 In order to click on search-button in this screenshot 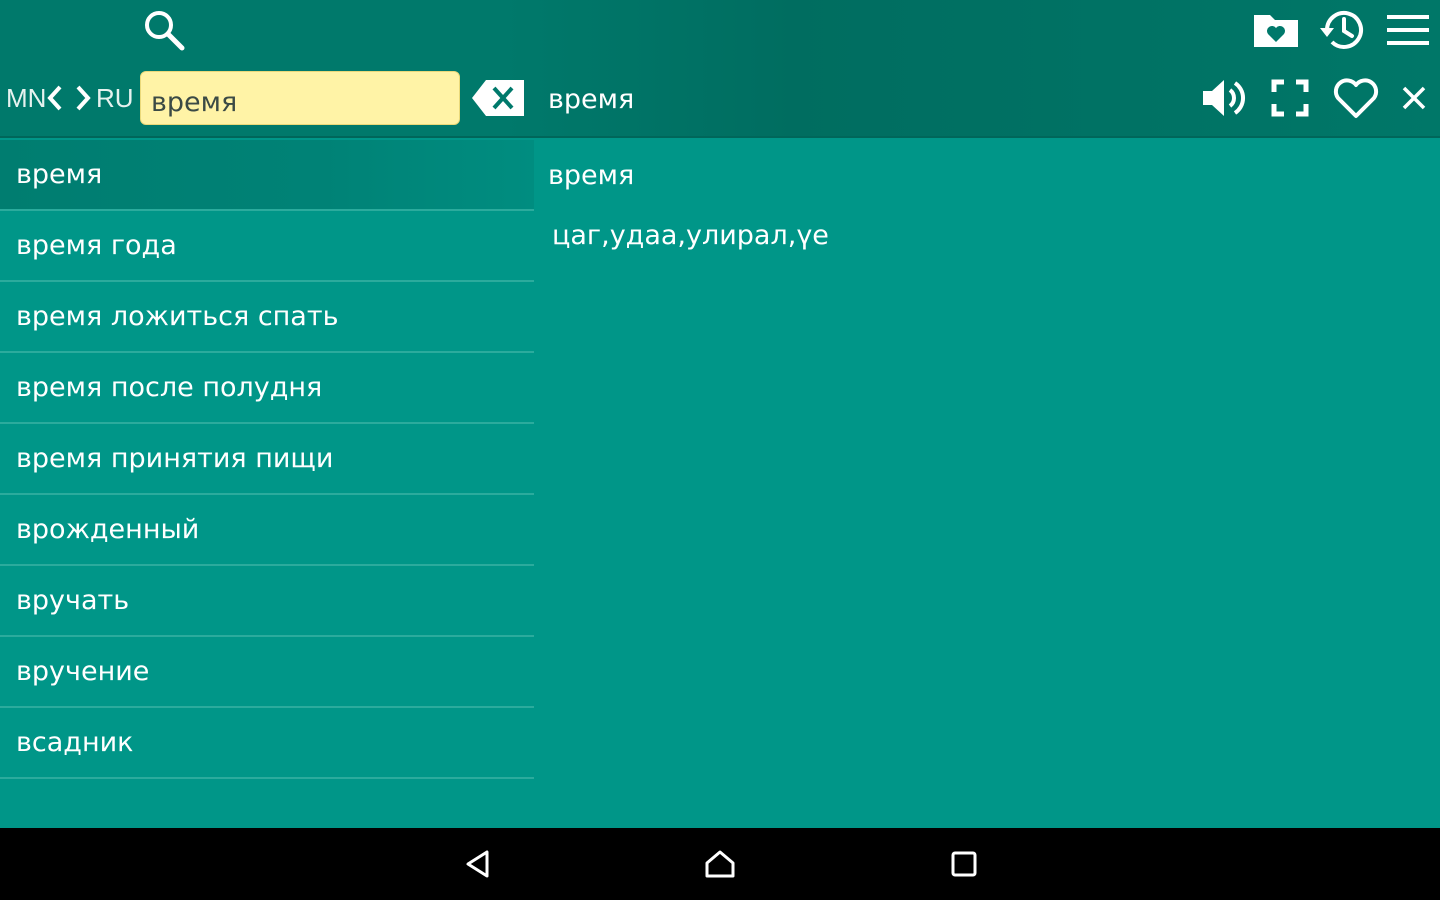, I will do `click(164, 30)`.